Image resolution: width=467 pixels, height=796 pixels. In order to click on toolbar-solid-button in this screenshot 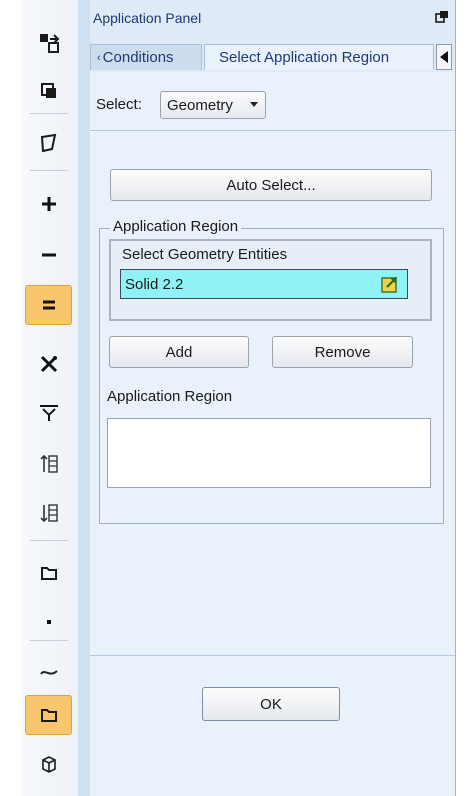, I will do `click(48, 764)`.